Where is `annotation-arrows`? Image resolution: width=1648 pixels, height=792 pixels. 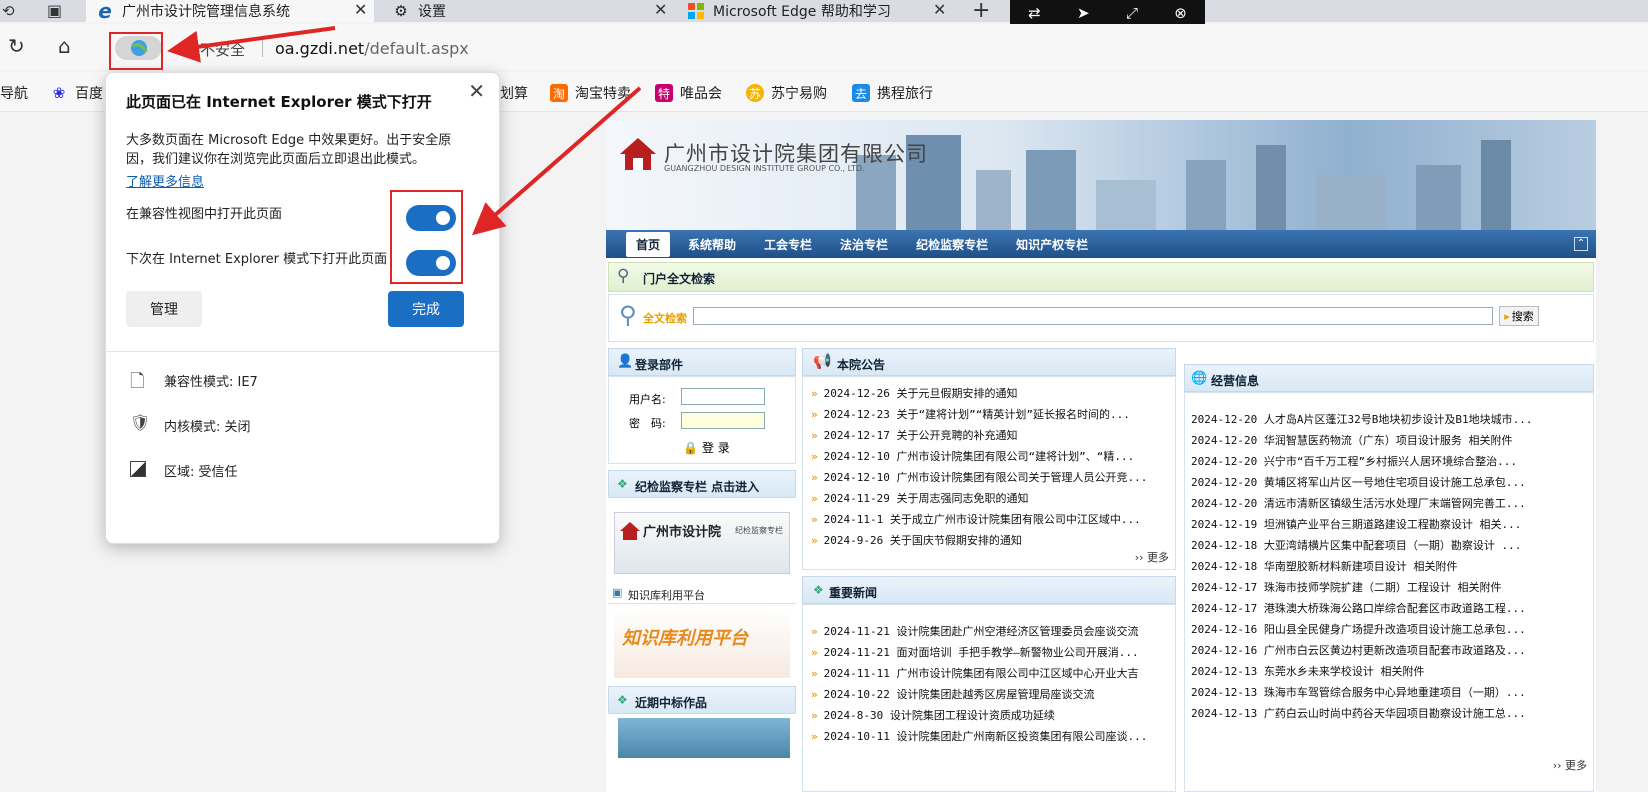 annotation-arrows is located at coordinates (404, 131).